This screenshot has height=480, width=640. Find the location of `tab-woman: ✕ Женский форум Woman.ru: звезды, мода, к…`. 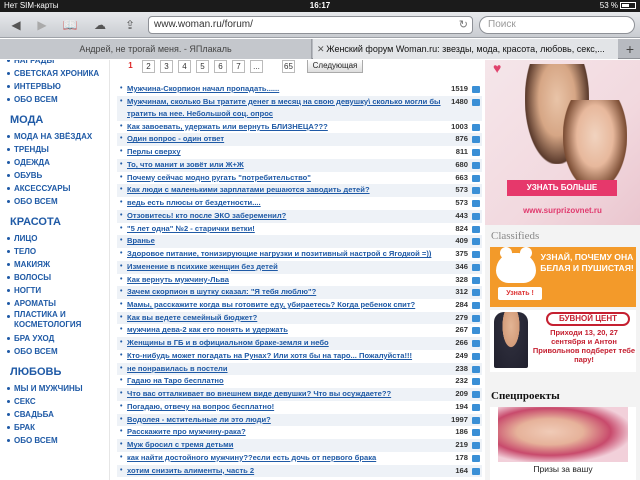

tab-woman: ✕ Женский форум Woman.ru: звезды, мода, к… is located at coordinates (465, 49).